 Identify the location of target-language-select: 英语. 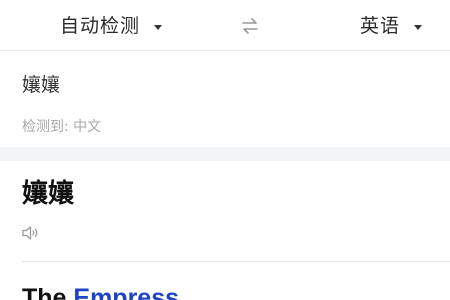
(391, 26).